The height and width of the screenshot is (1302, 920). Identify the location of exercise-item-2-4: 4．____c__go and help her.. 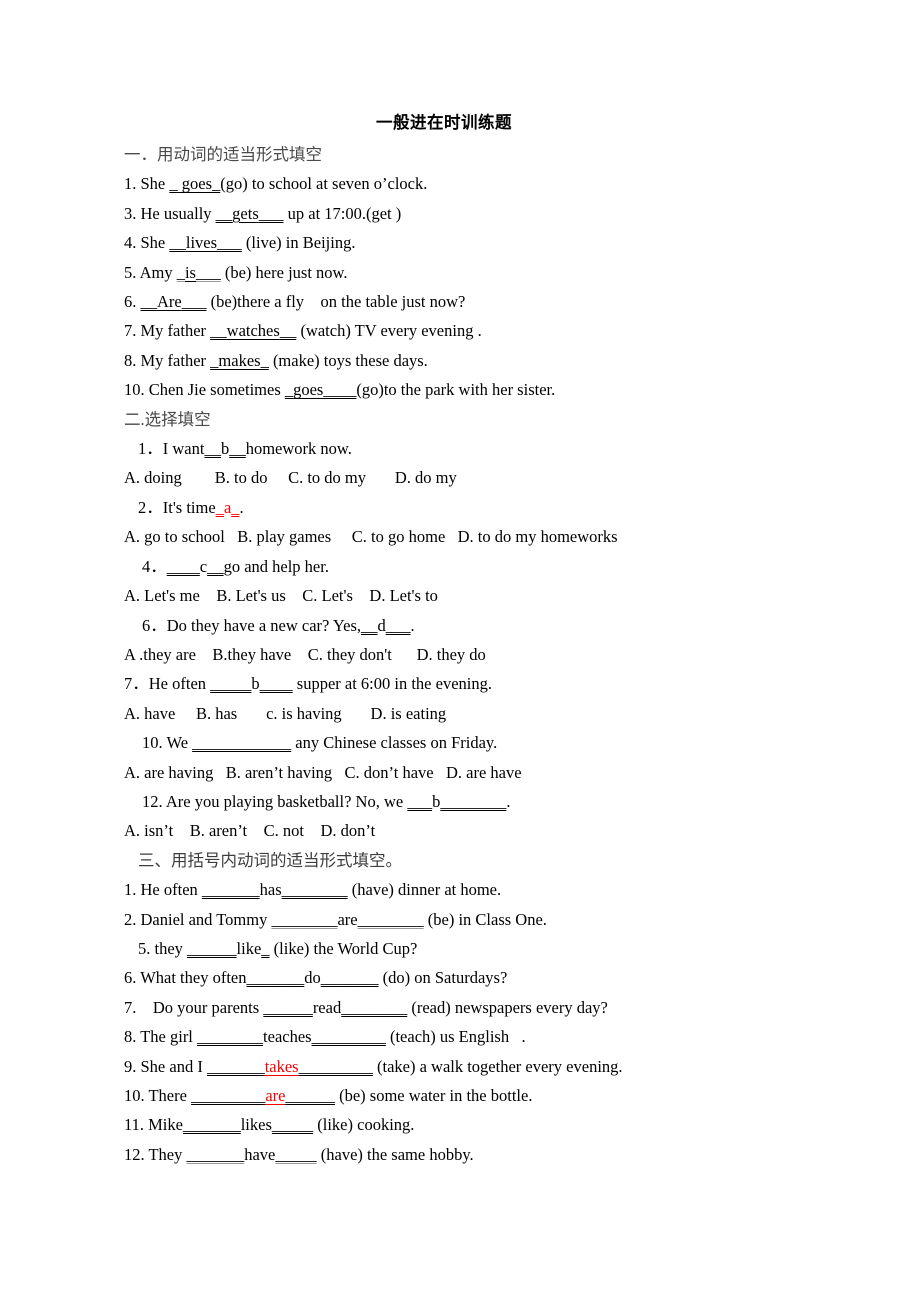
(474, 566).